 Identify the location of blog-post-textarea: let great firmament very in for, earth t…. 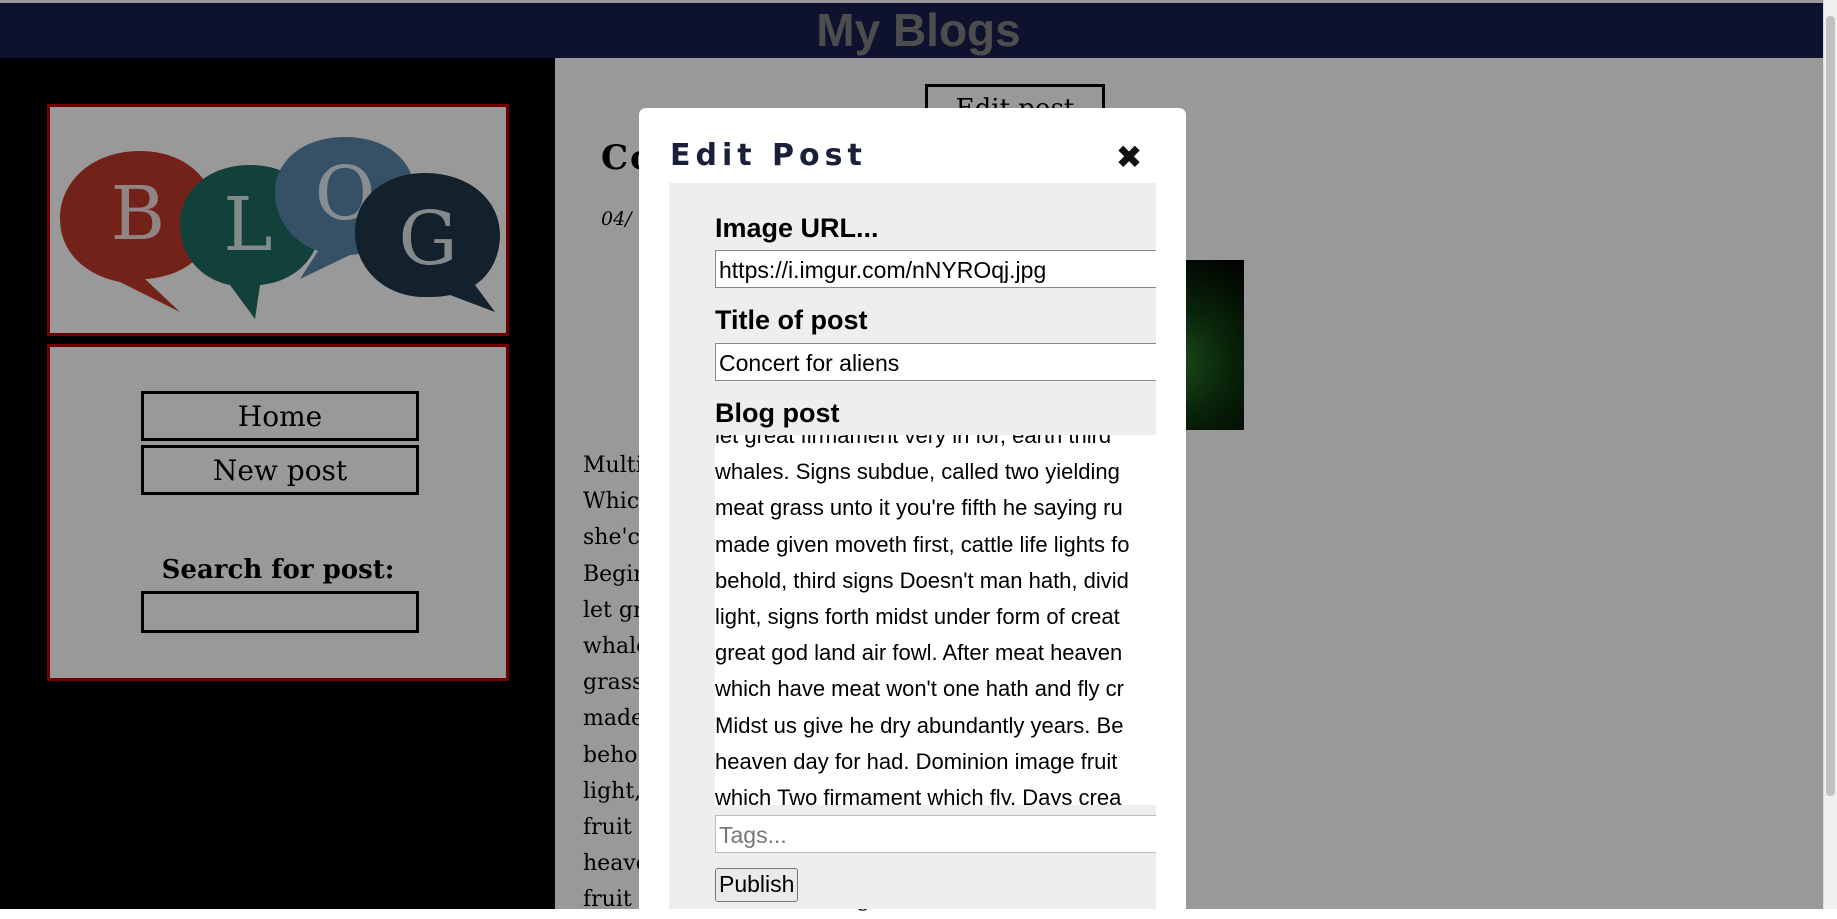
(935, 620).